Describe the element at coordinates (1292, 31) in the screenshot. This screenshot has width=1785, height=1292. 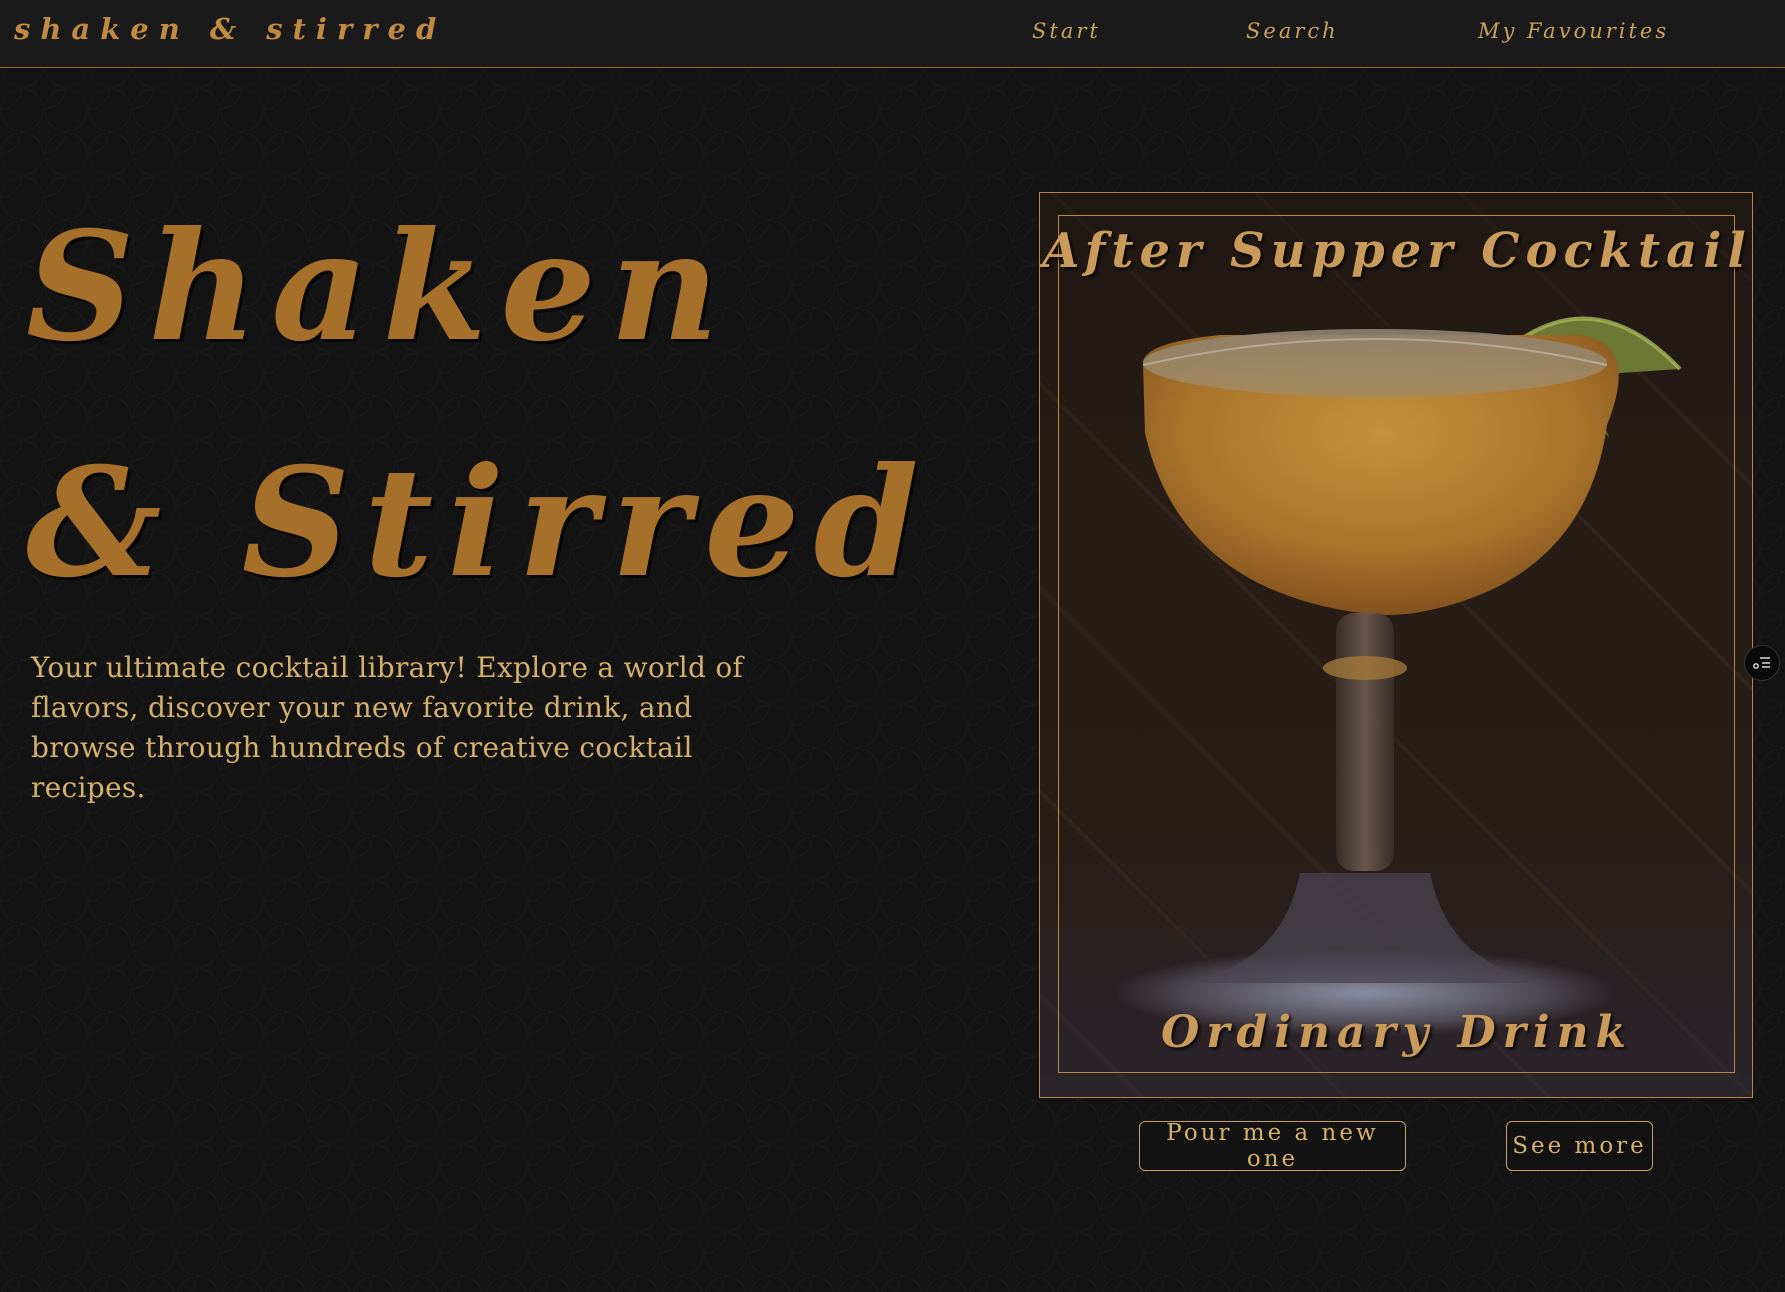
I see `nav-link-search: Search` at that location.